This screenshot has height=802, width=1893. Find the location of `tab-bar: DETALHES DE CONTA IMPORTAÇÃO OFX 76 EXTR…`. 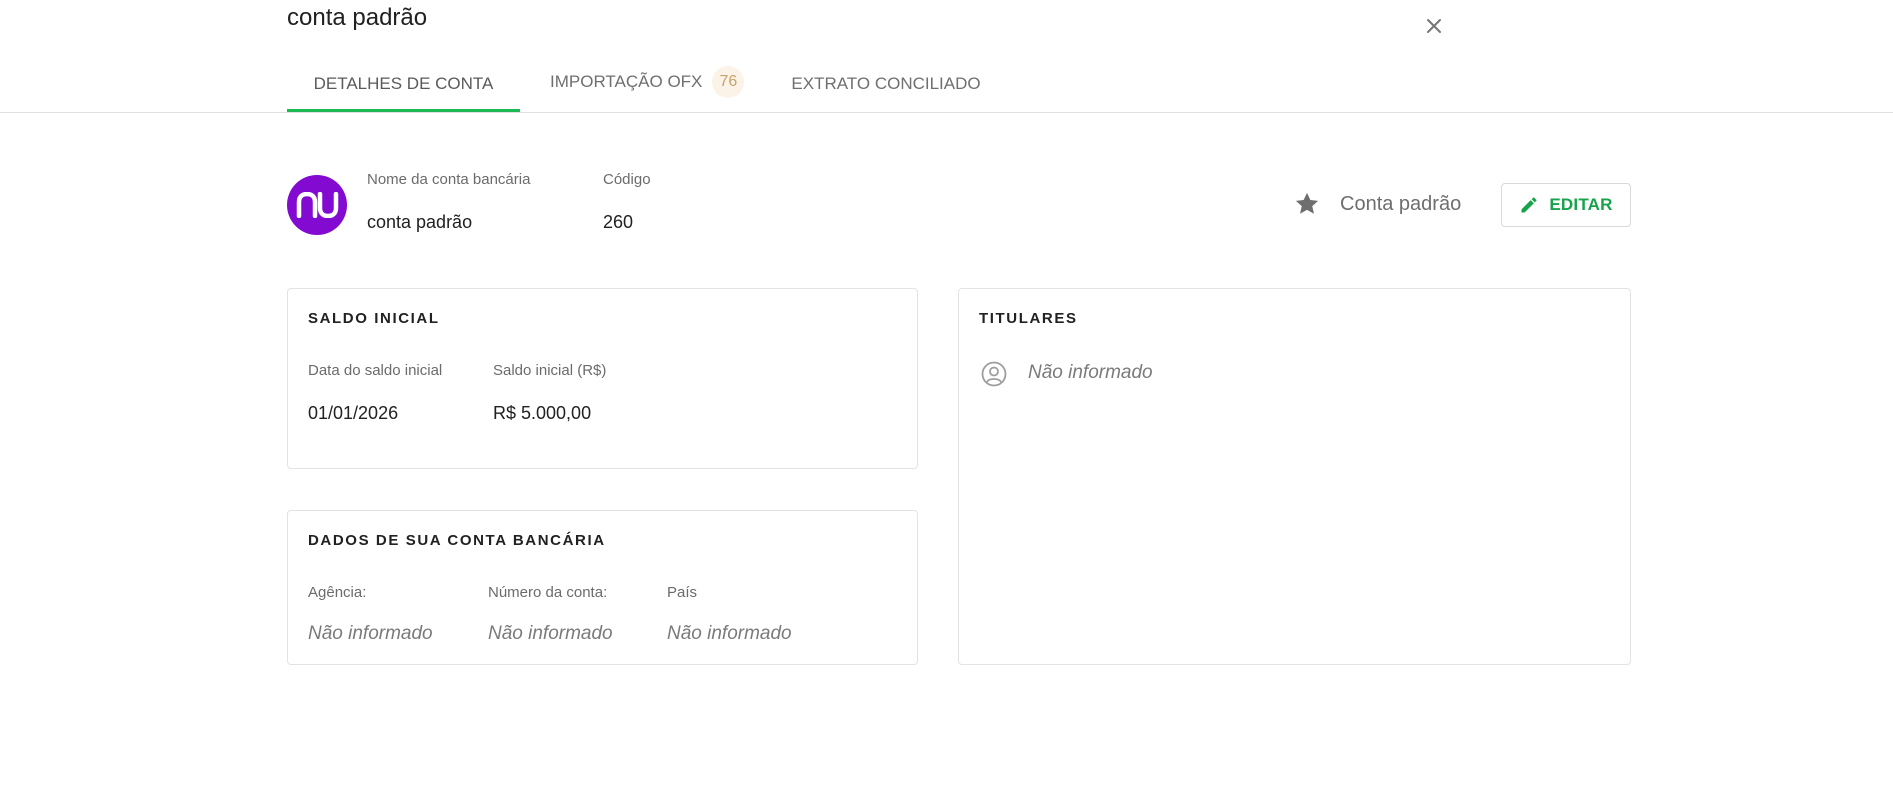

tab-bar: DETALHES DE CONTA IMPORTAÇÃO OFX 76 EXTR… is located at coordinates (634, 84).